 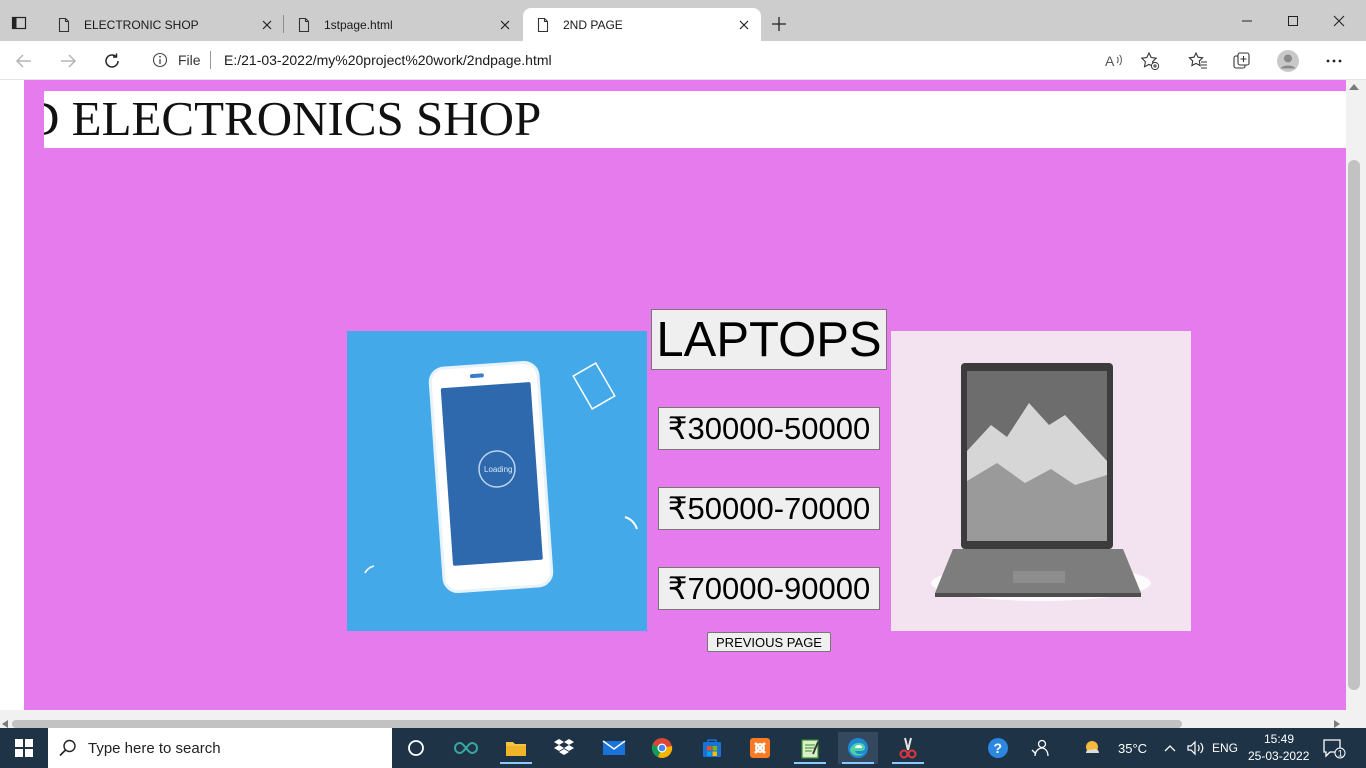 I want to click on taskbar-search-box: Type here to search, so click(x=220, y=748).